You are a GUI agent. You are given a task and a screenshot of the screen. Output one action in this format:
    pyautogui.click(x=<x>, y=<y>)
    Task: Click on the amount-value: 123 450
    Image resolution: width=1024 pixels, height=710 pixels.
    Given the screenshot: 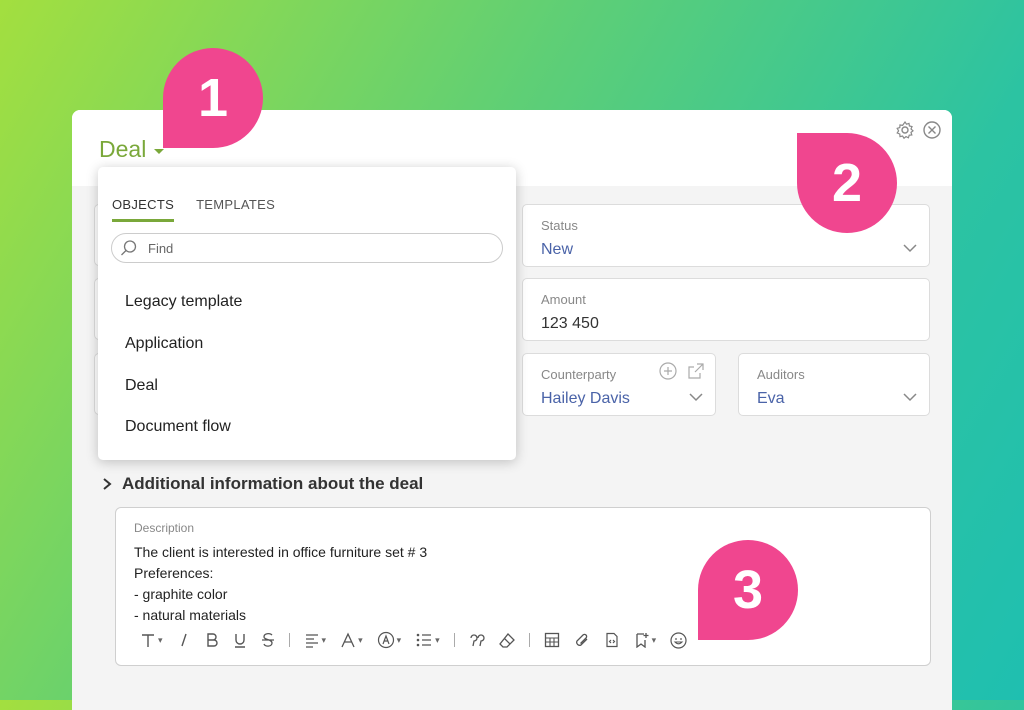 What is the action you would take?
    pyautogui.click(x=570, y=323)
    